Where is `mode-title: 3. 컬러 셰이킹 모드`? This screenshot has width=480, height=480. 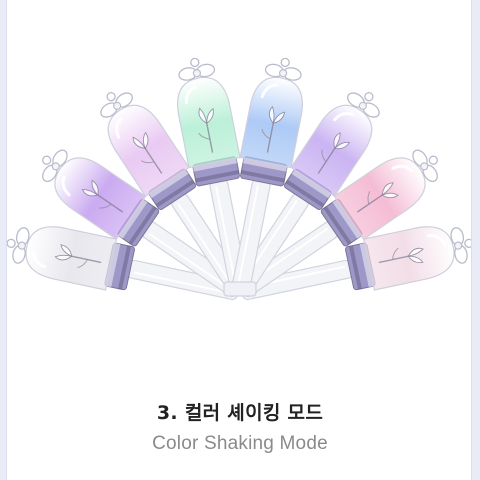 mode-title: 3. 컬러 셰이킹 모드 is located at coordinates (240, 413).